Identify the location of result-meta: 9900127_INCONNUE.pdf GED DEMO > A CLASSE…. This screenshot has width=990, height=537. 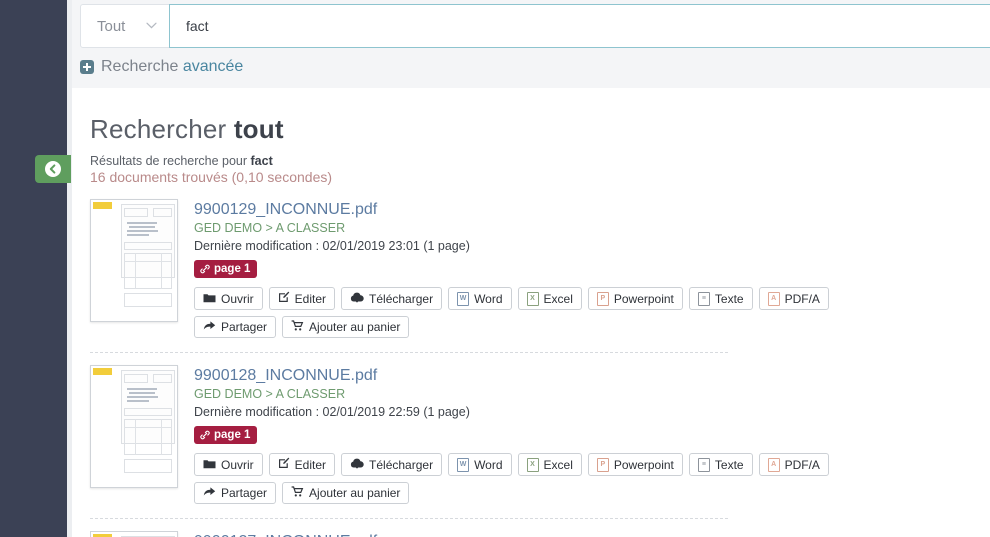
(592, 534).